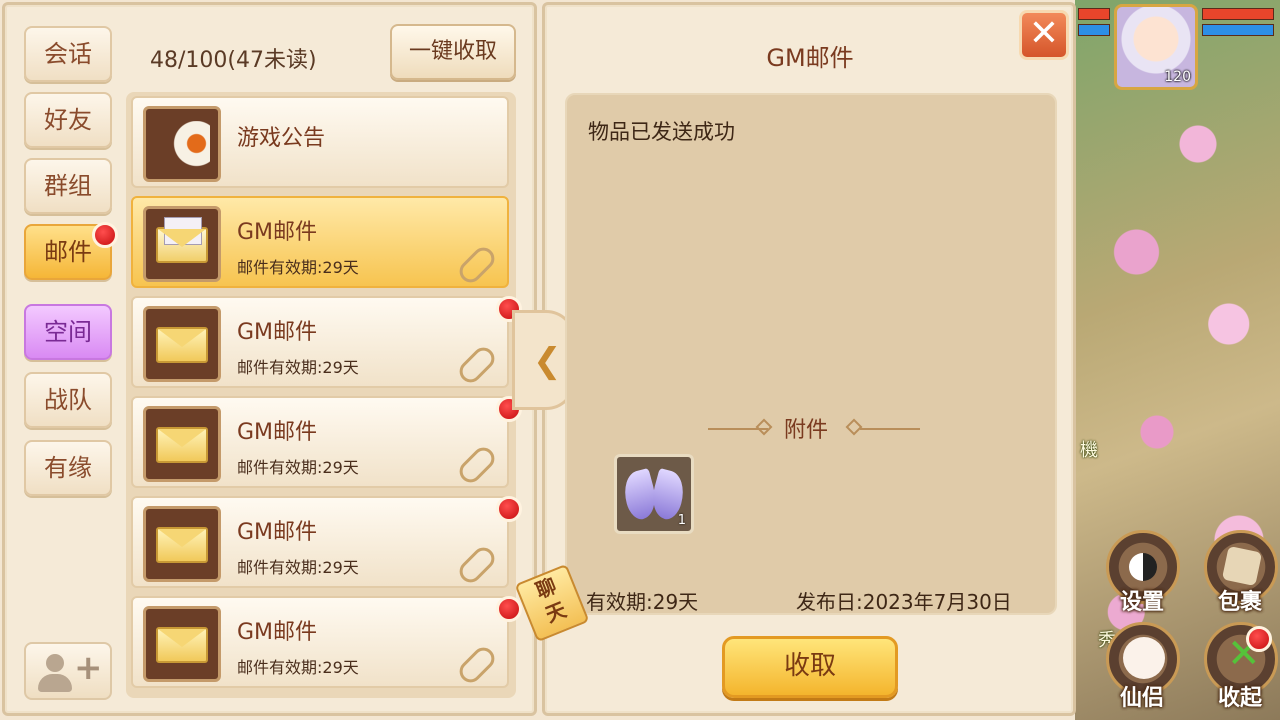  I want to click on collapse-menu-unread-dot, so click(1259, 639).